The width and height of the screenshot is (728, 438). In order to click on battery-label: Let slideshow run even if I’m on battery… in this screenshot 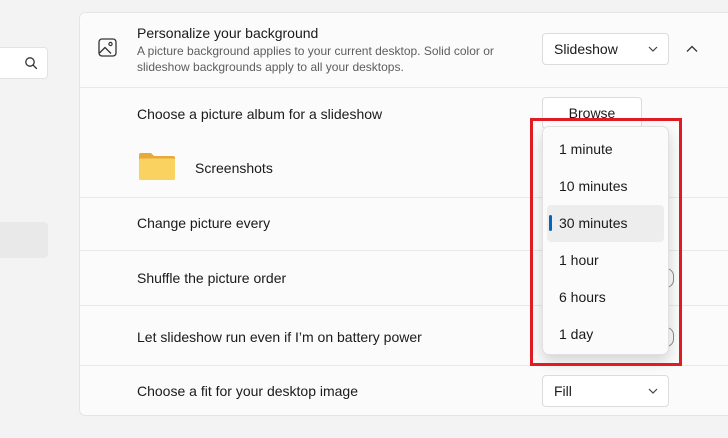, I will do `click(279, 337)`.